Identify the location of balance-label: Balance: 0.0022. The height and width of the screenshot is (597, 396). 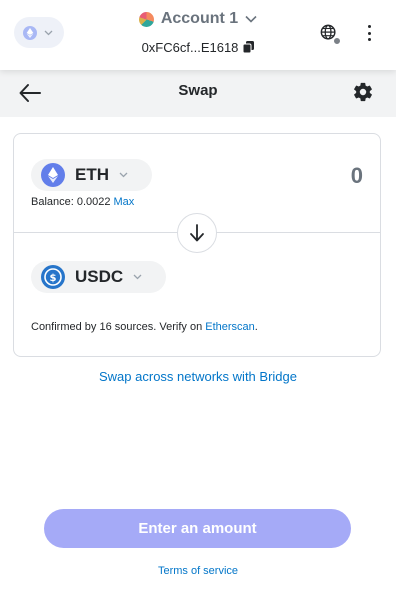
(71, 202).